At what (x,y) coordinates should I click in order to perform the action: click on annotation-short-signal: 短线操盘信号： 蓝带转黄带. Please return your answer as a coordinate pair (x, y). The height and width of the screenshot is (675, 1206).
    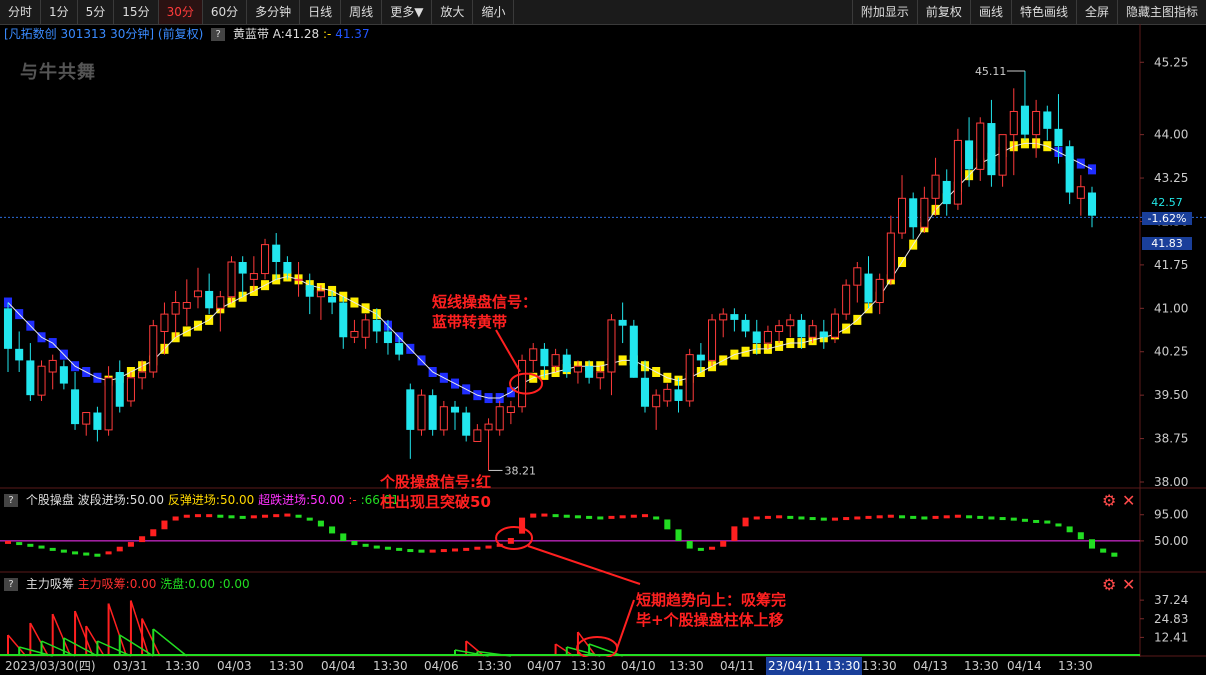
    Looking at the image, I should click on (484, 312).